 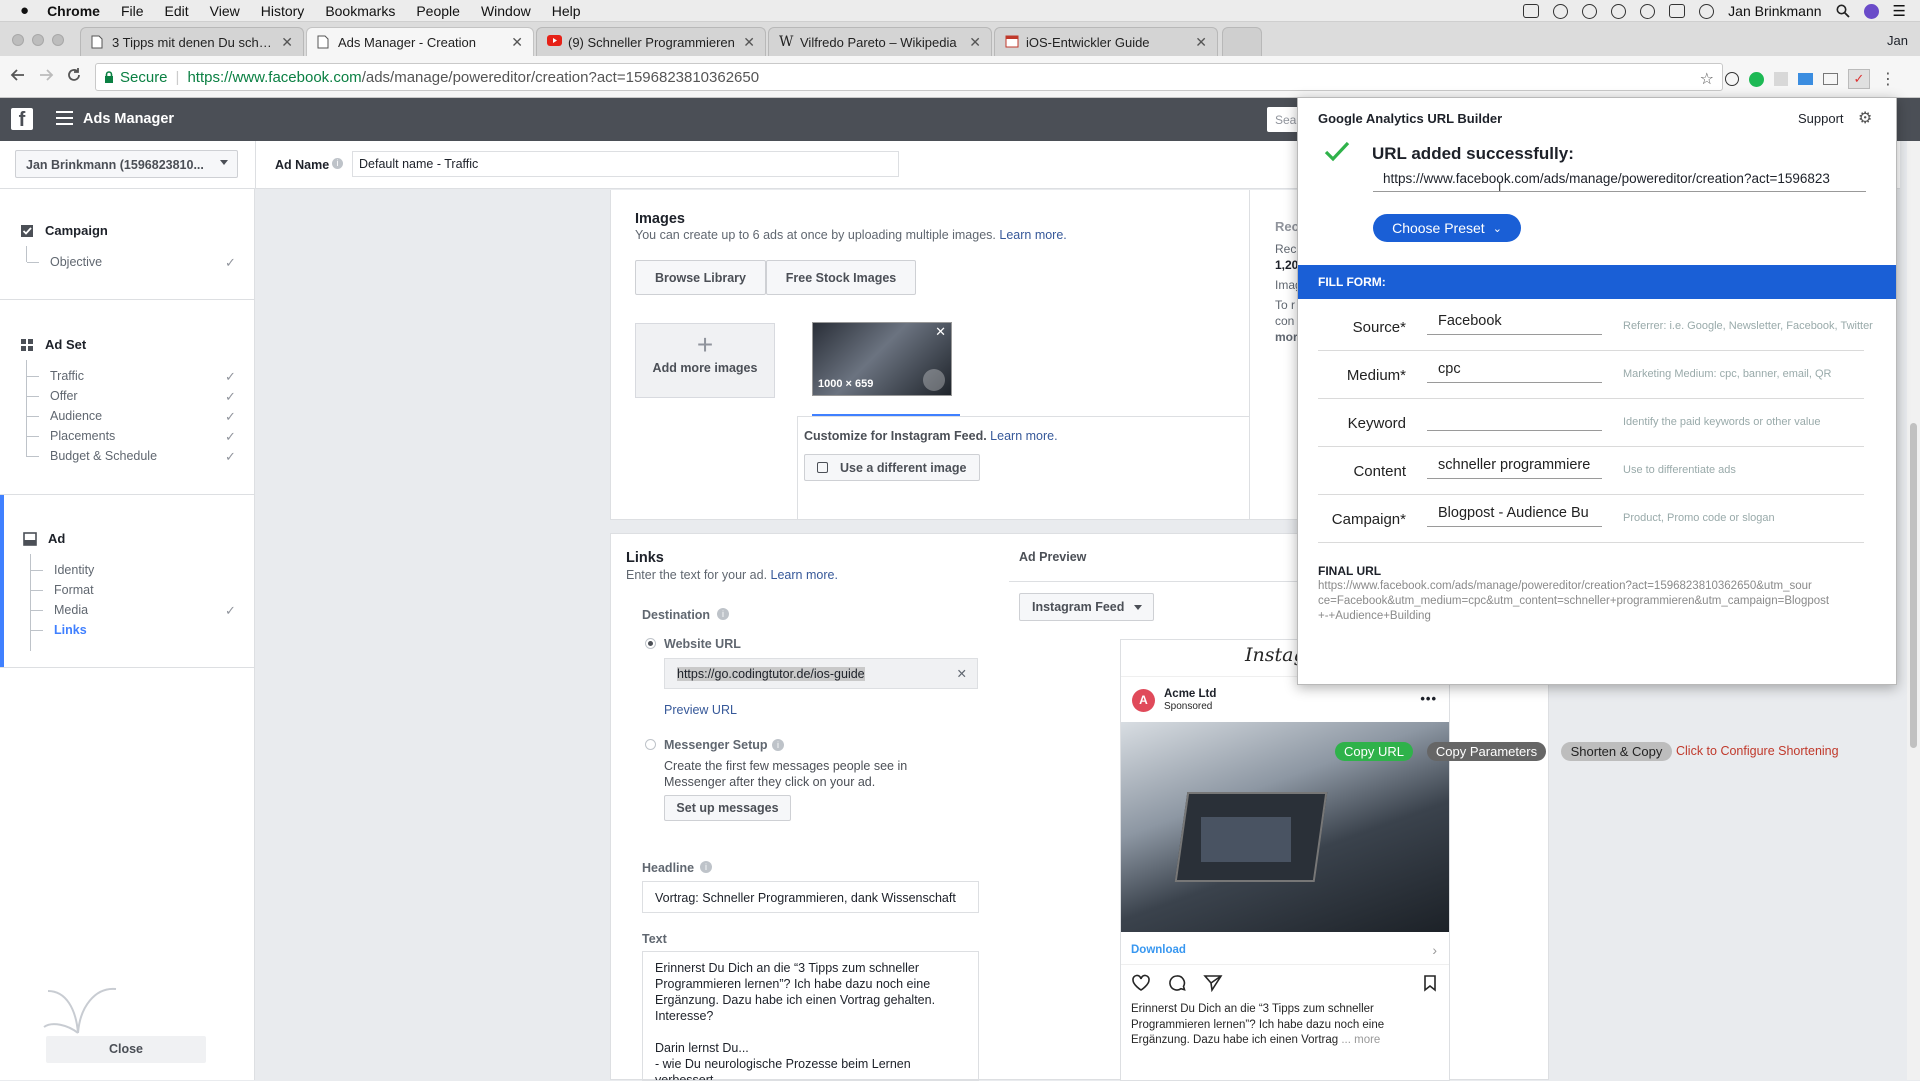 I want to click on nav-item-audience: Audience, so click(x=76, y=416).